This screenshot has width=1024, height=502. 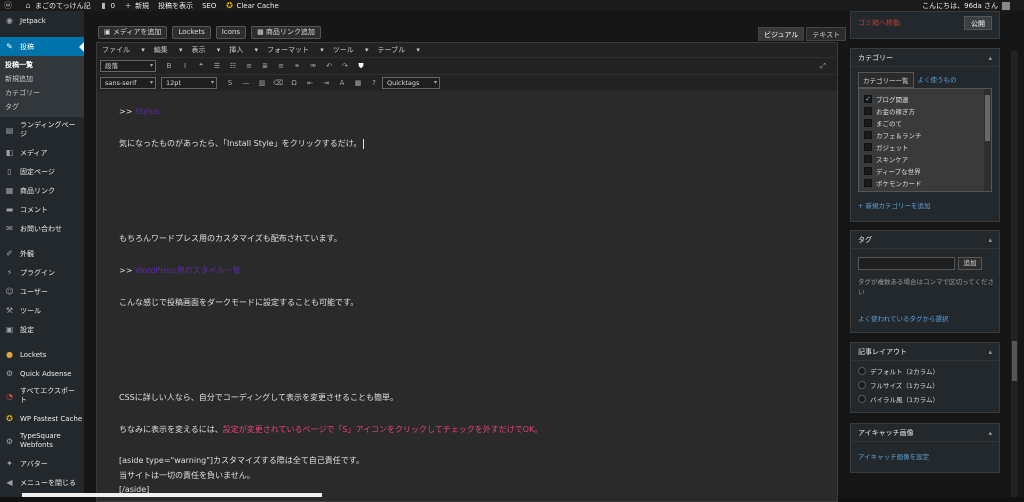 What do you see at coordinates (252, 5) in the screenshot?
I see `admin-bar-clear-cache: ✪ Clear Cache` at bounding box center [252, 5].